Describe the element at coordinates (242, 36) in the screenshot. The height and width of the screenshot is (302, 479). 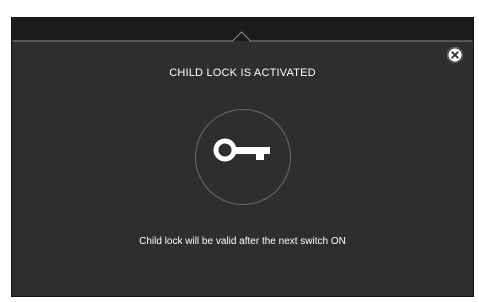
I see `top-bar-notch` at that location.